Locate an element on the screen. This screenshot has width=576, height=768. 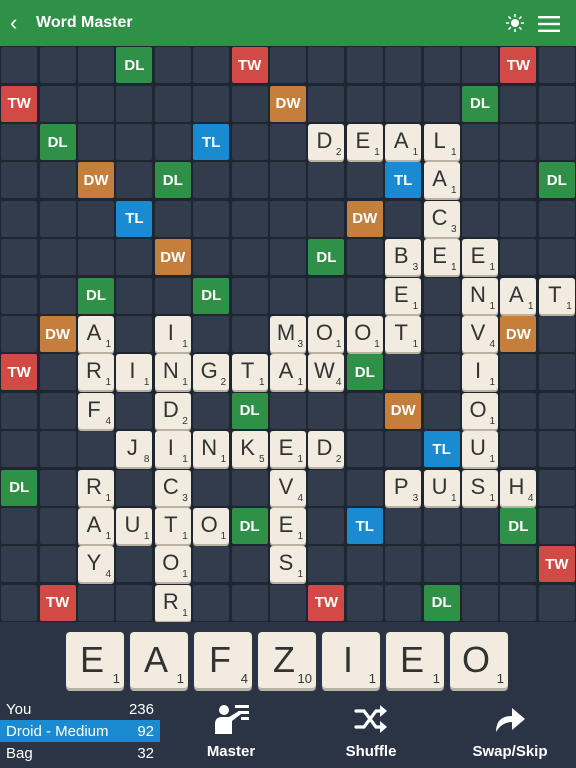
menu-icon is located at coordinates (549, 24).